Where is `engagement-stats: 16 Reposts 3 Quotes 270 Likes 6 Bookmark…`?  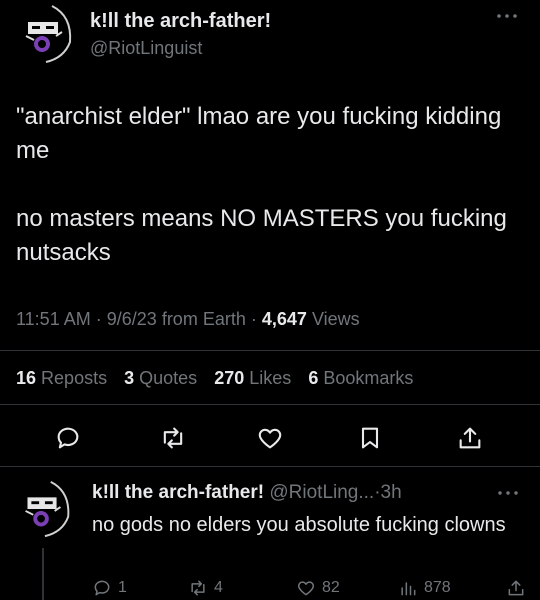
engagement-stats: 16 Reposts 3 Quotes 270 Likes 6 Bookmark… is located at coordinates (220, 378).